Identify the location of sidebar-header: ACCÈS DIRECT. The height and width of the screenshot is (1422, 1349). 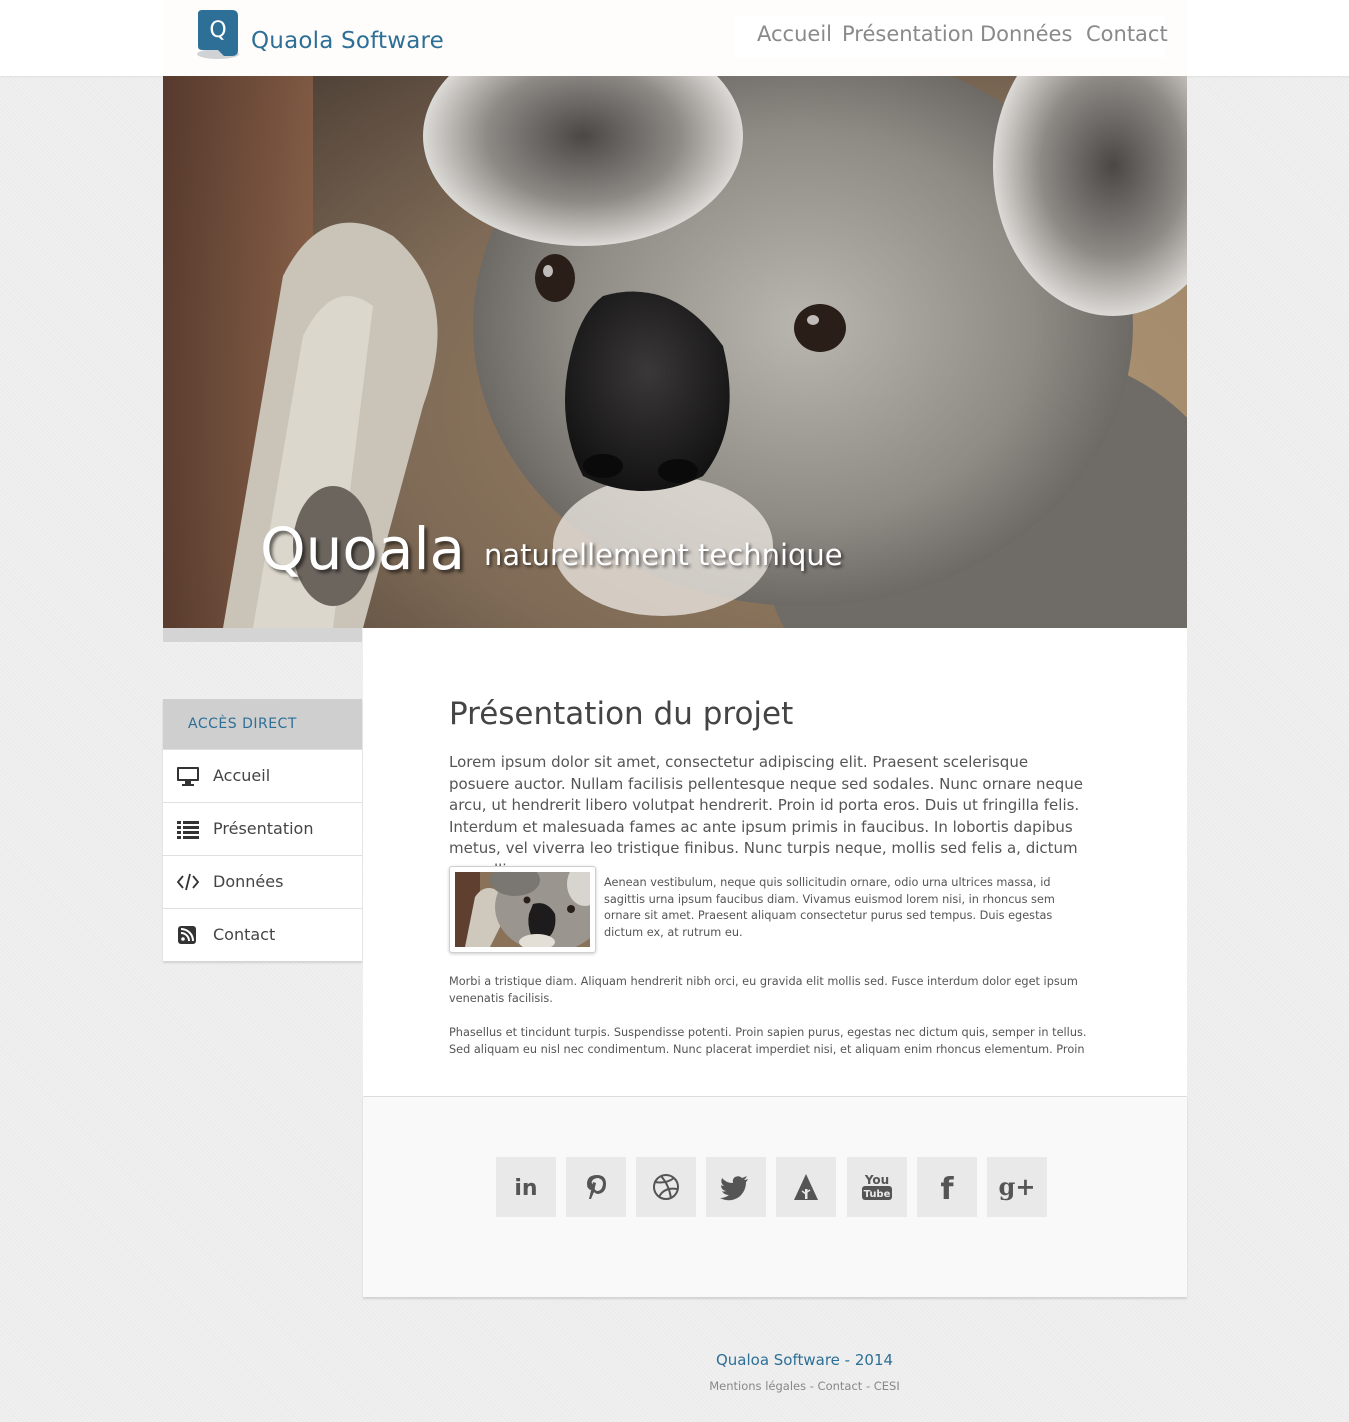
(262, 724).